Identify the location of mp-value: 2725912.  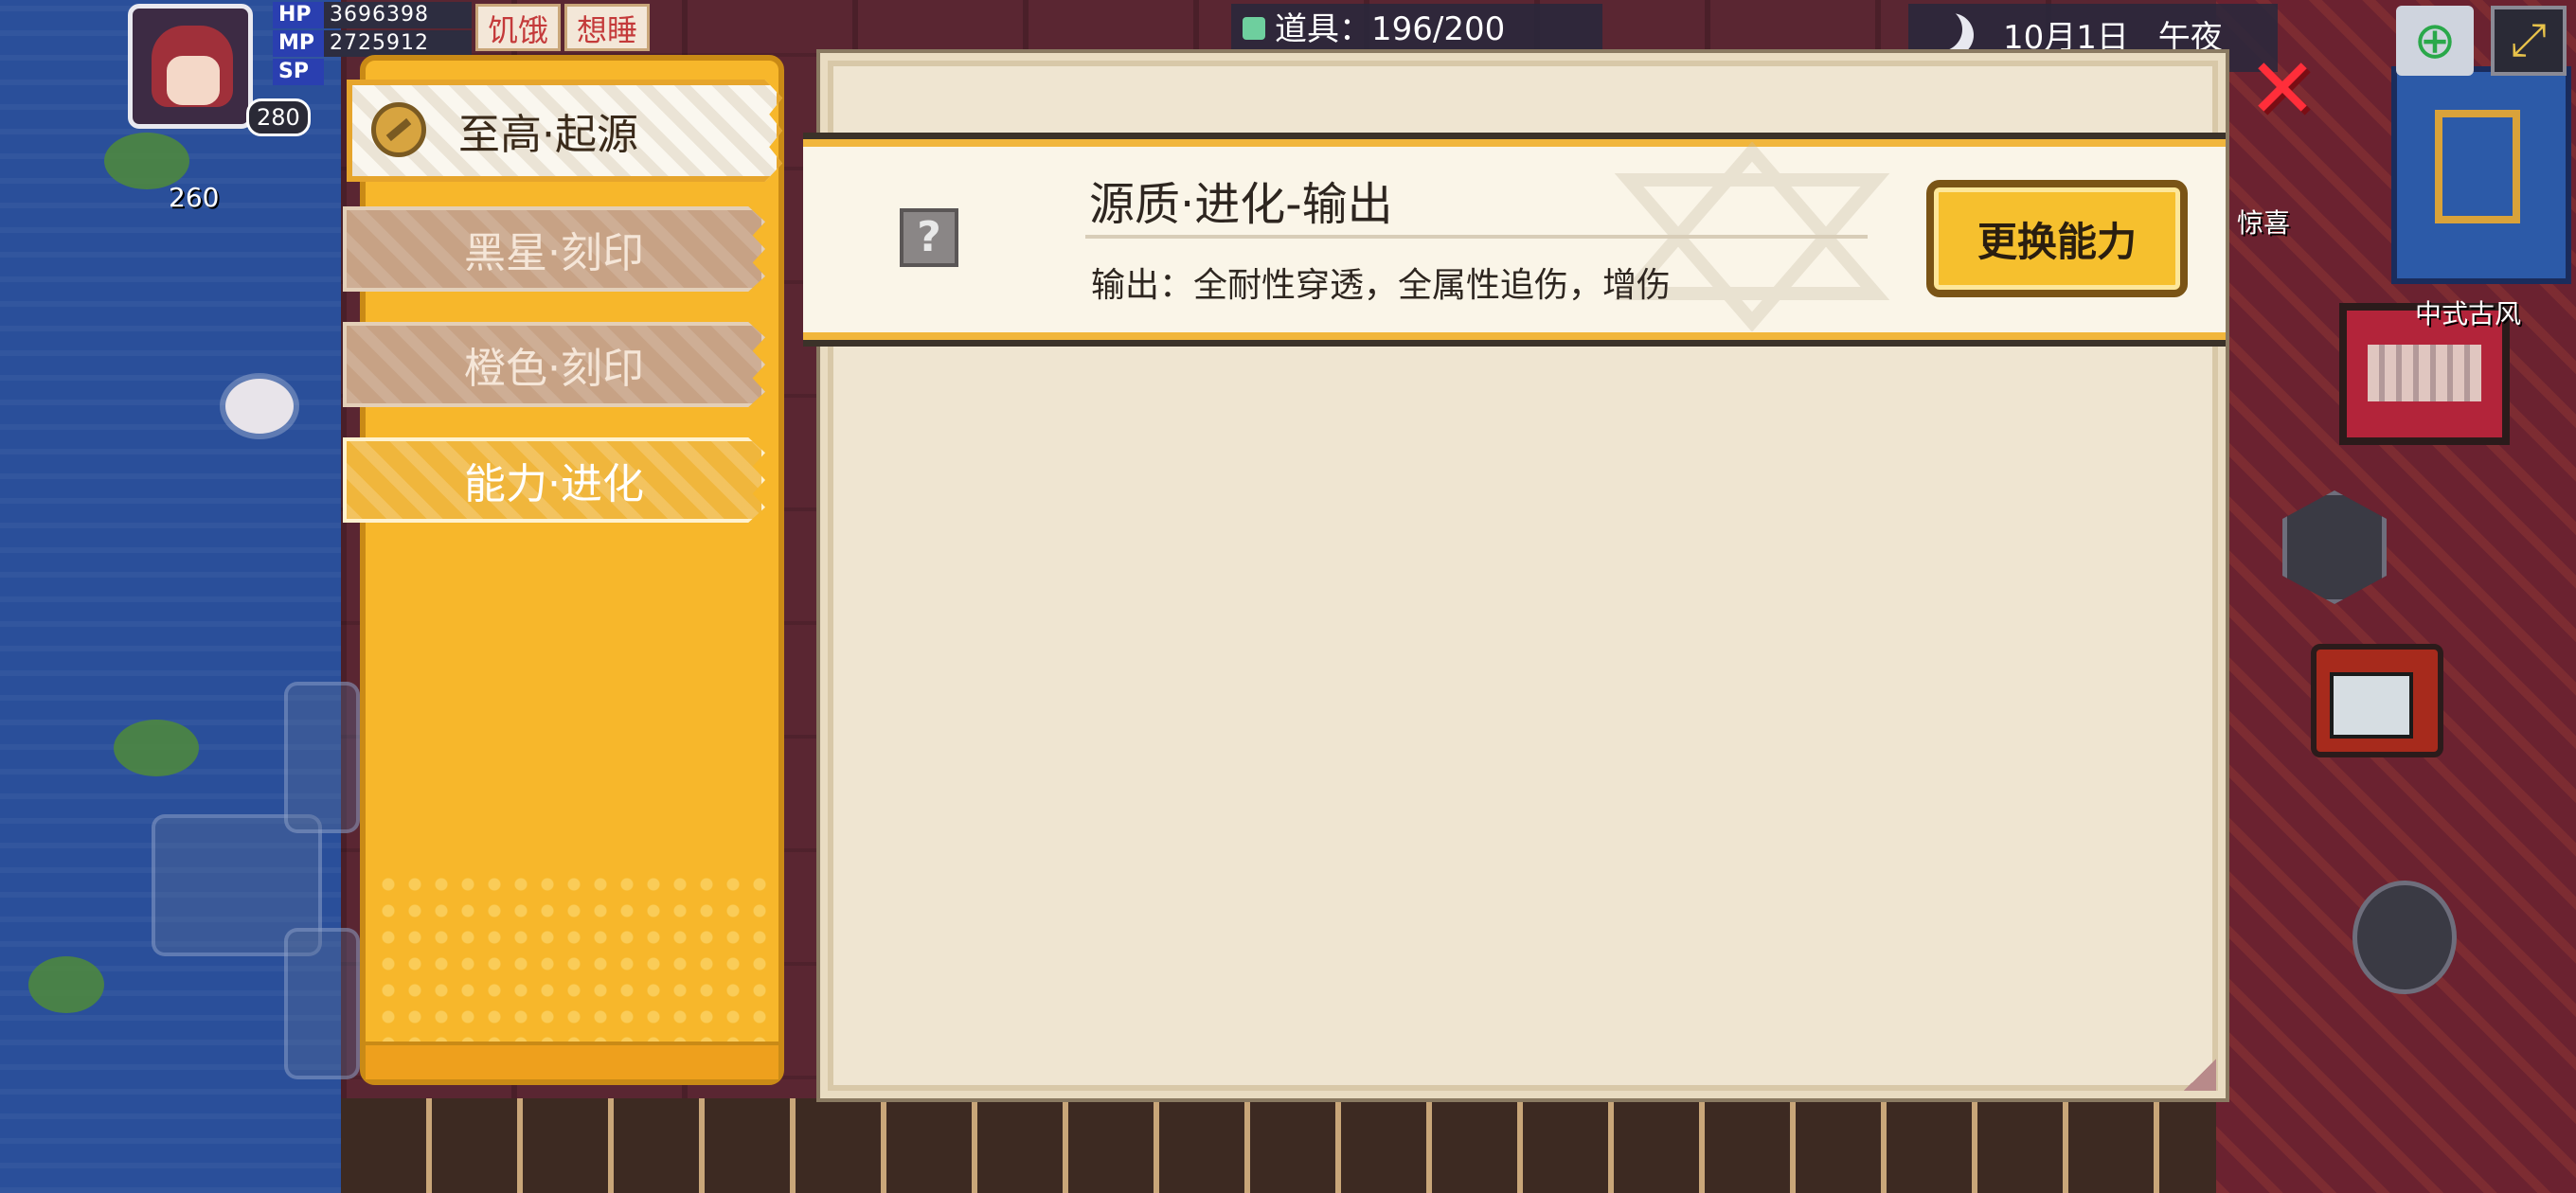
(398, 43).